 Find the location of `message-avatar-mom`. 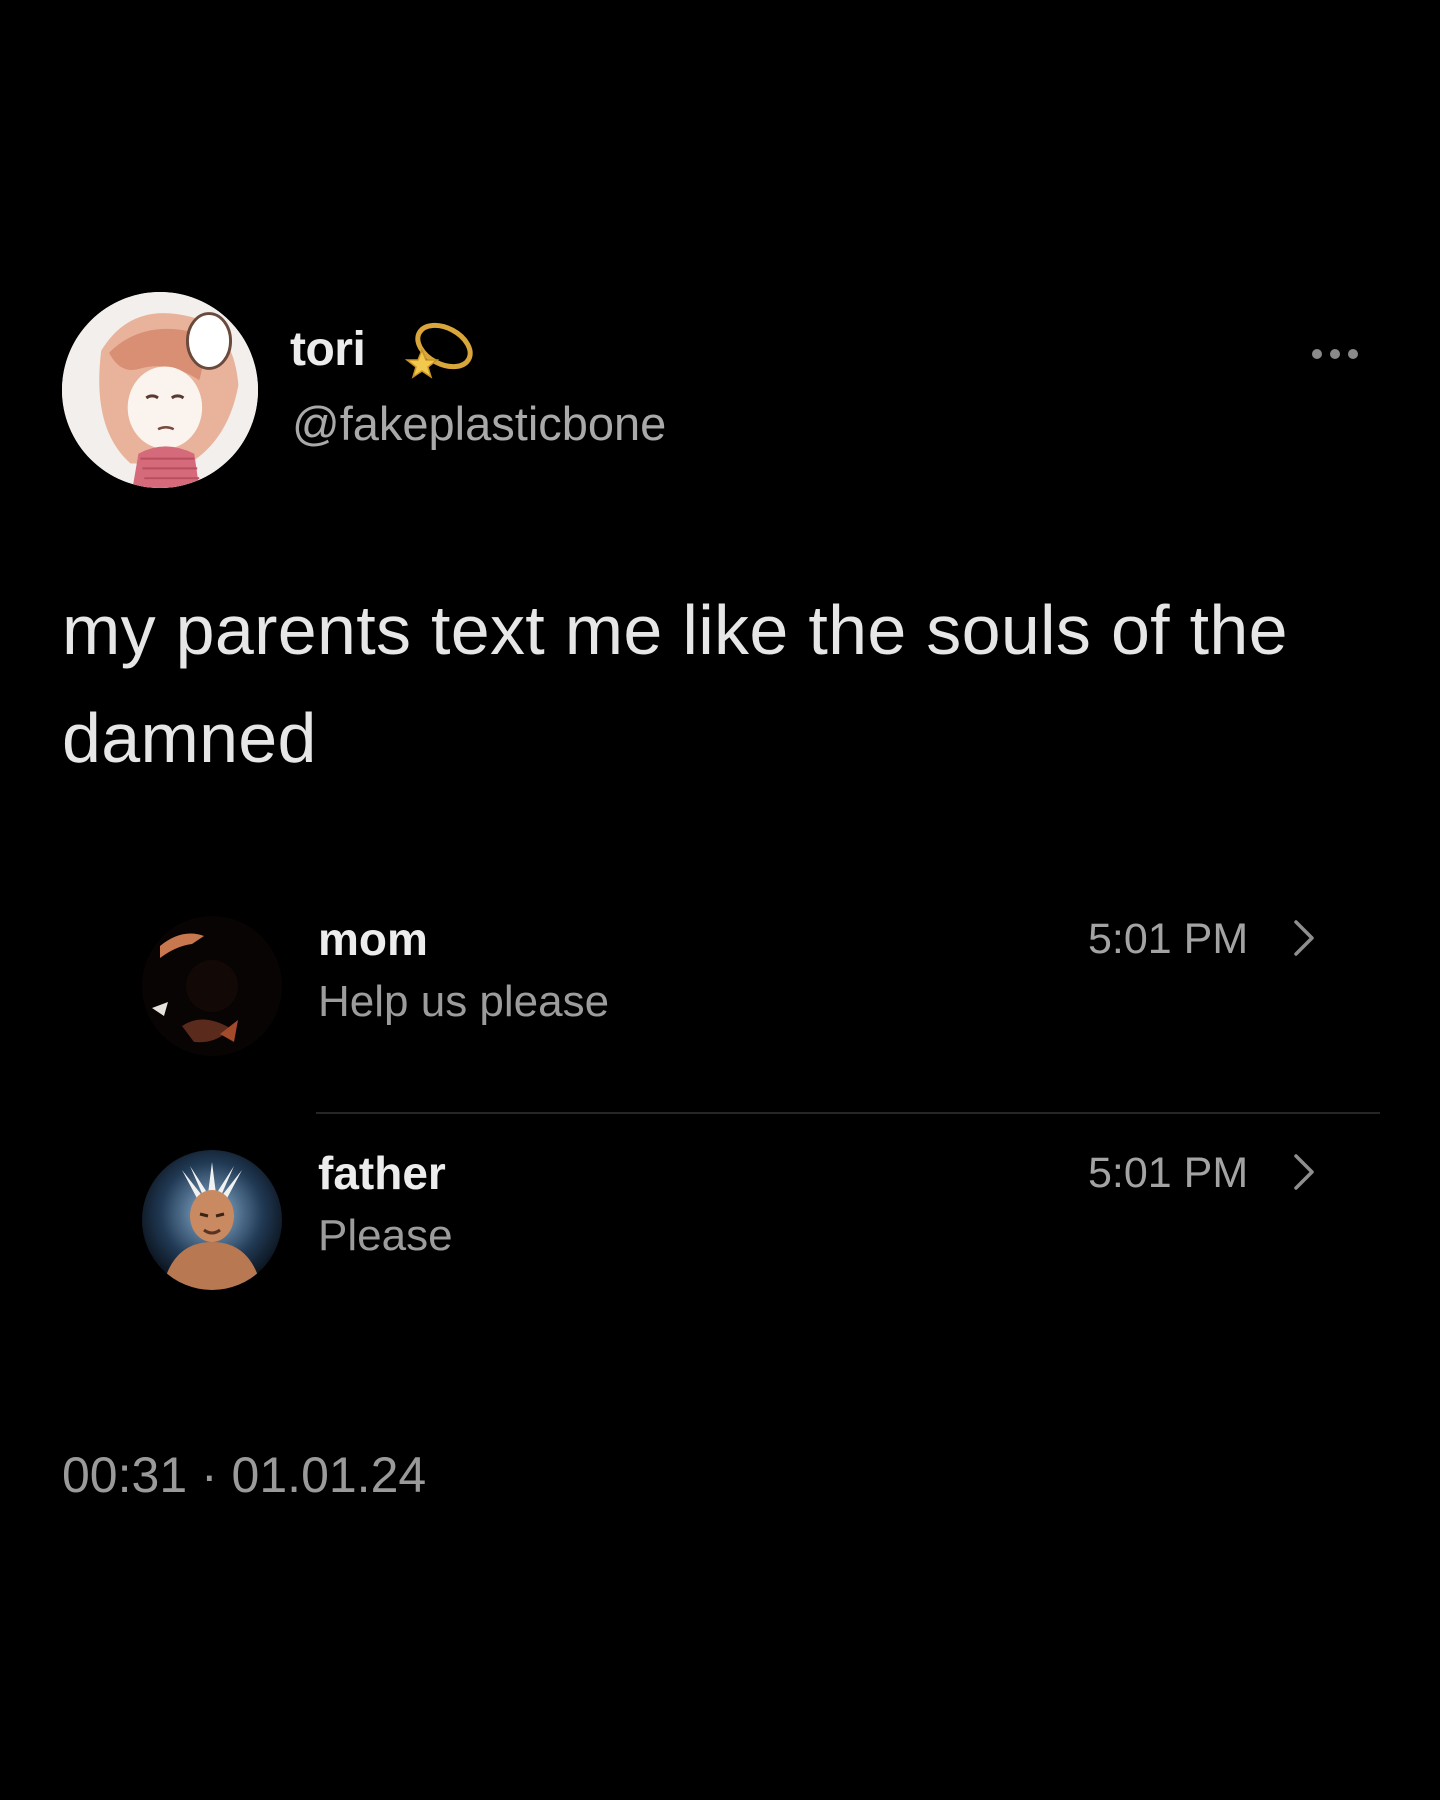

message-avatar-mom is located at coordinates (212, 986).